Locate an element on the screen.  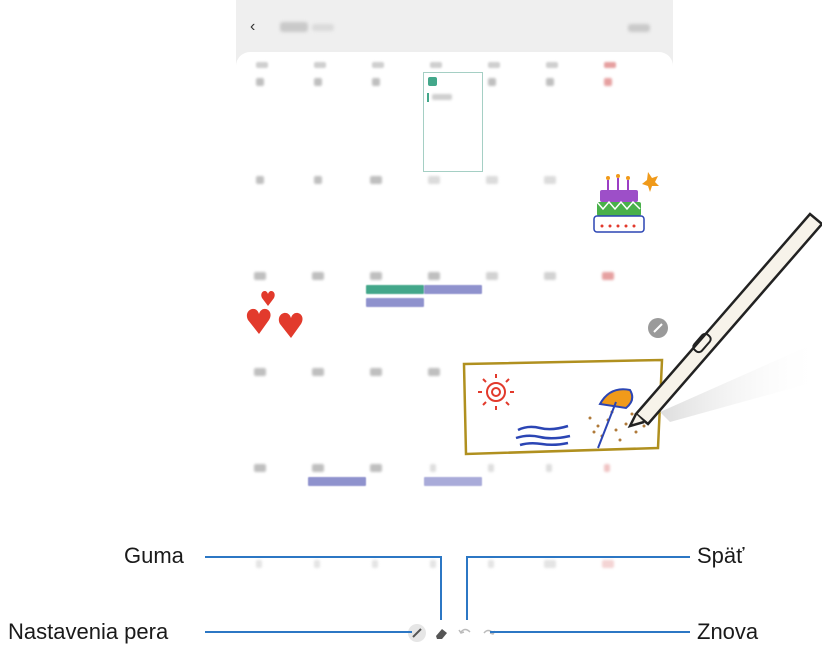
undo-icon is located at coordinates (465, 633).